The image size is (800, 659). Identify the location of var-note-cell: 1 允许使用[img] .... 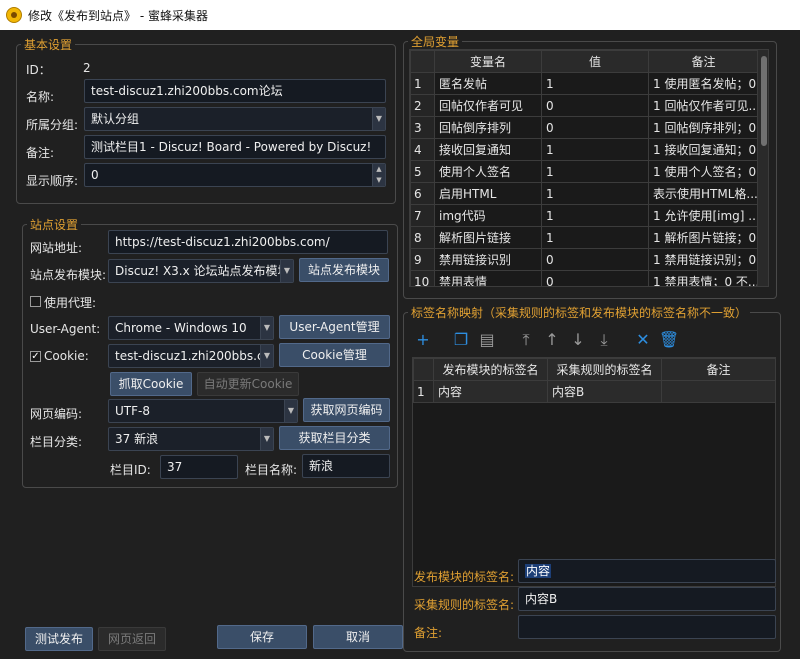
(703, 215).